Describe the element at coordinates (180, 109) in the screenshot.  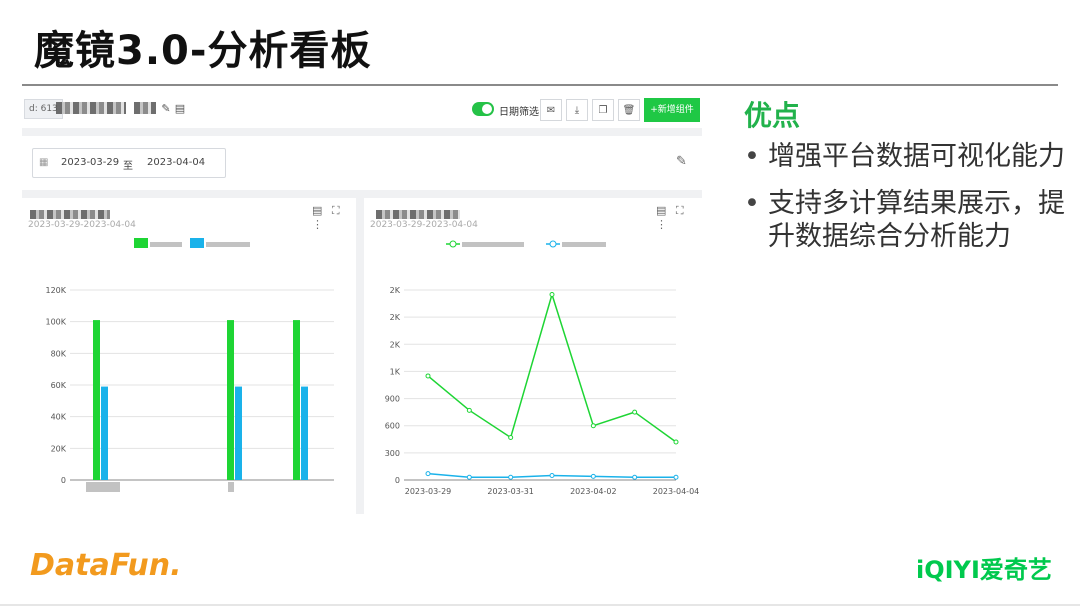
I see `document-icon: ▤` at that location.